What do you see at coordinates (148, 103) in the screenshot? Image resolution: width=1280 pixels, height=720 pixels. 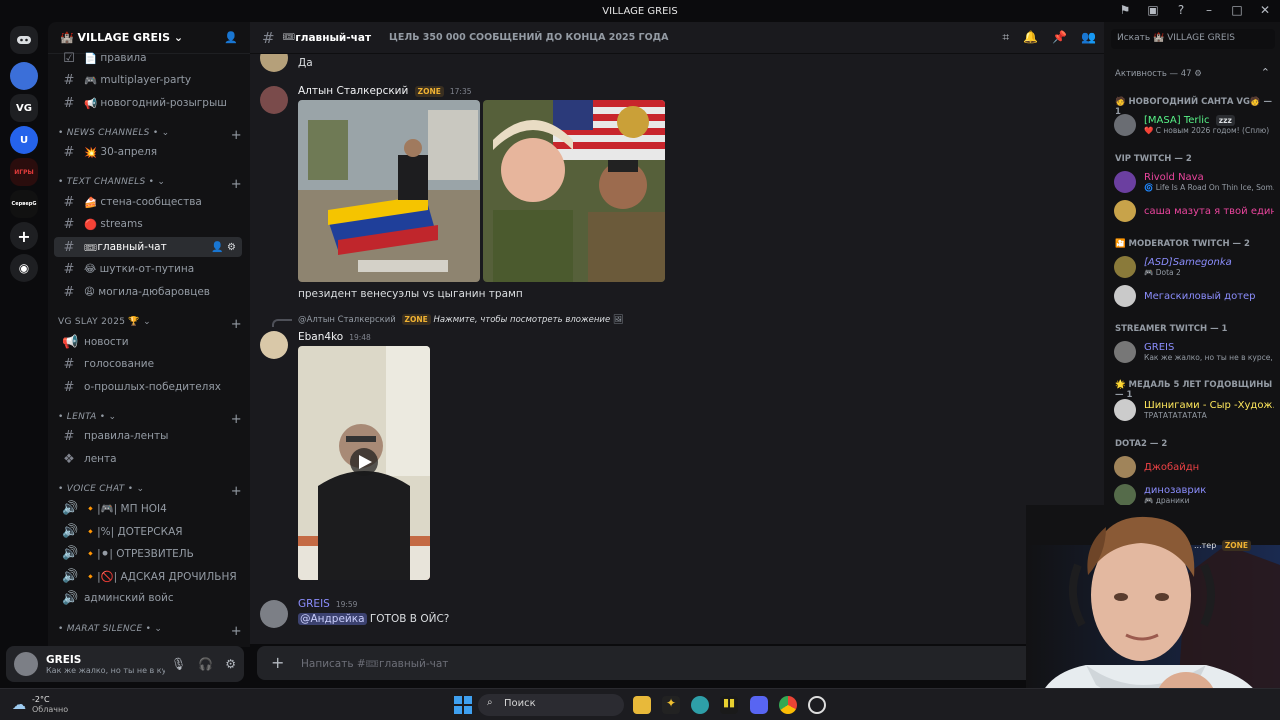 I see `channel-giveaway: # 📢 новогодний-розыгрыш` at bounding box center [148, 103].